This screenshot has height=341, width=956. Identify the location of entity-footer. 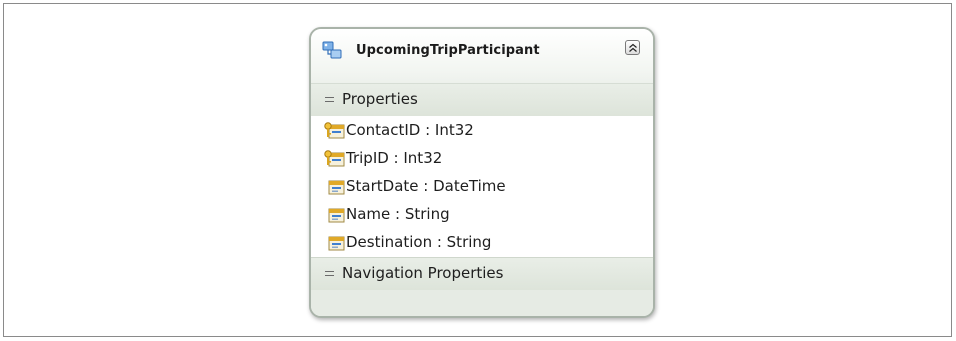
(482, 303).